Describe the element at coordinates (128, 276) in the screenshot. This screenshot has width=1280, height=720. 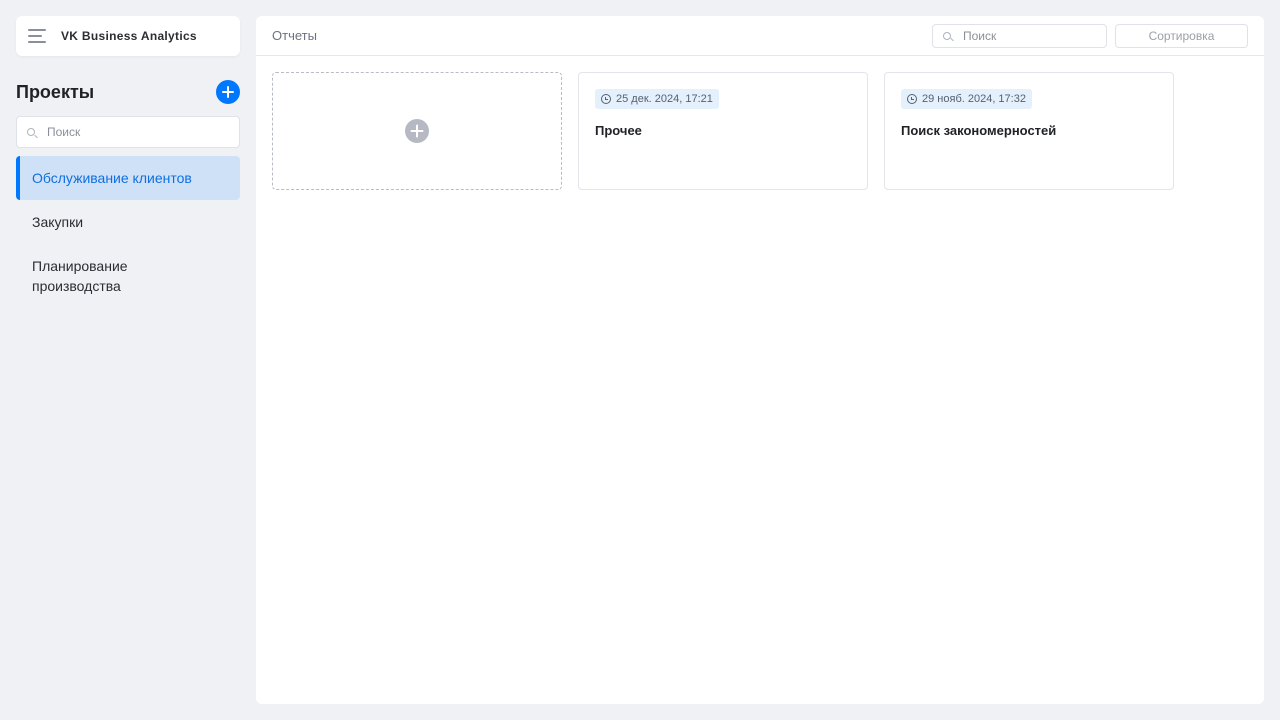
I see `sidebar-item-production-planning: Планирование производства` at that location.